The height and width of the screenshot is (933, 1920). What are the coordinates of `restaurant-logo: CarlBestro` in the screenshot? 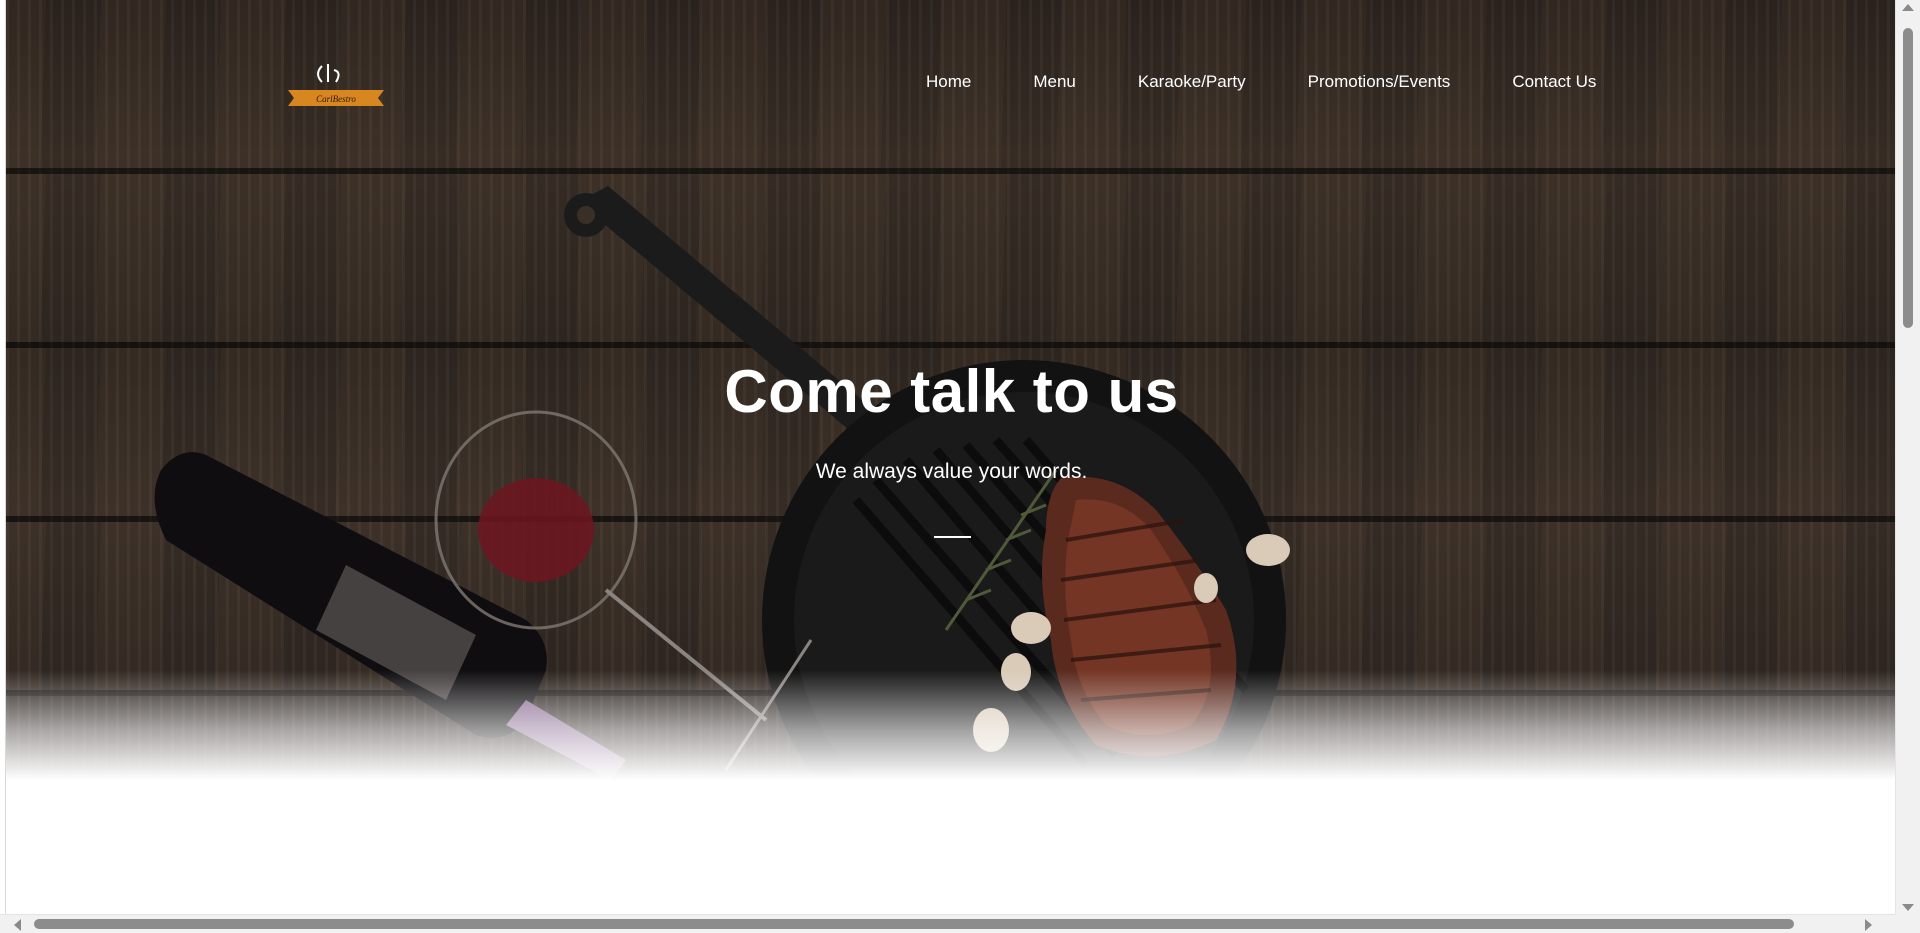 It's located at (336, 88).